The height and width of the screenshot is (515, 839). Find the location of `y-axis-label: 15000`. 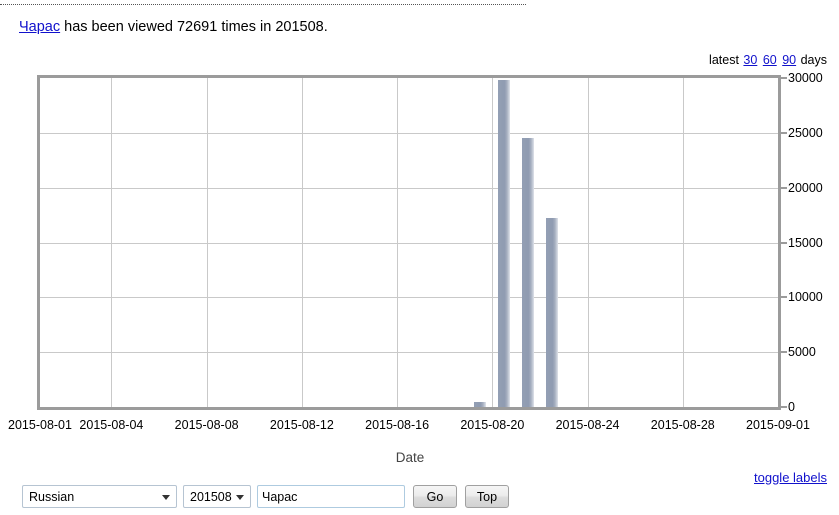

y-axis-label: 15000 is located at coordinates (805, 242).